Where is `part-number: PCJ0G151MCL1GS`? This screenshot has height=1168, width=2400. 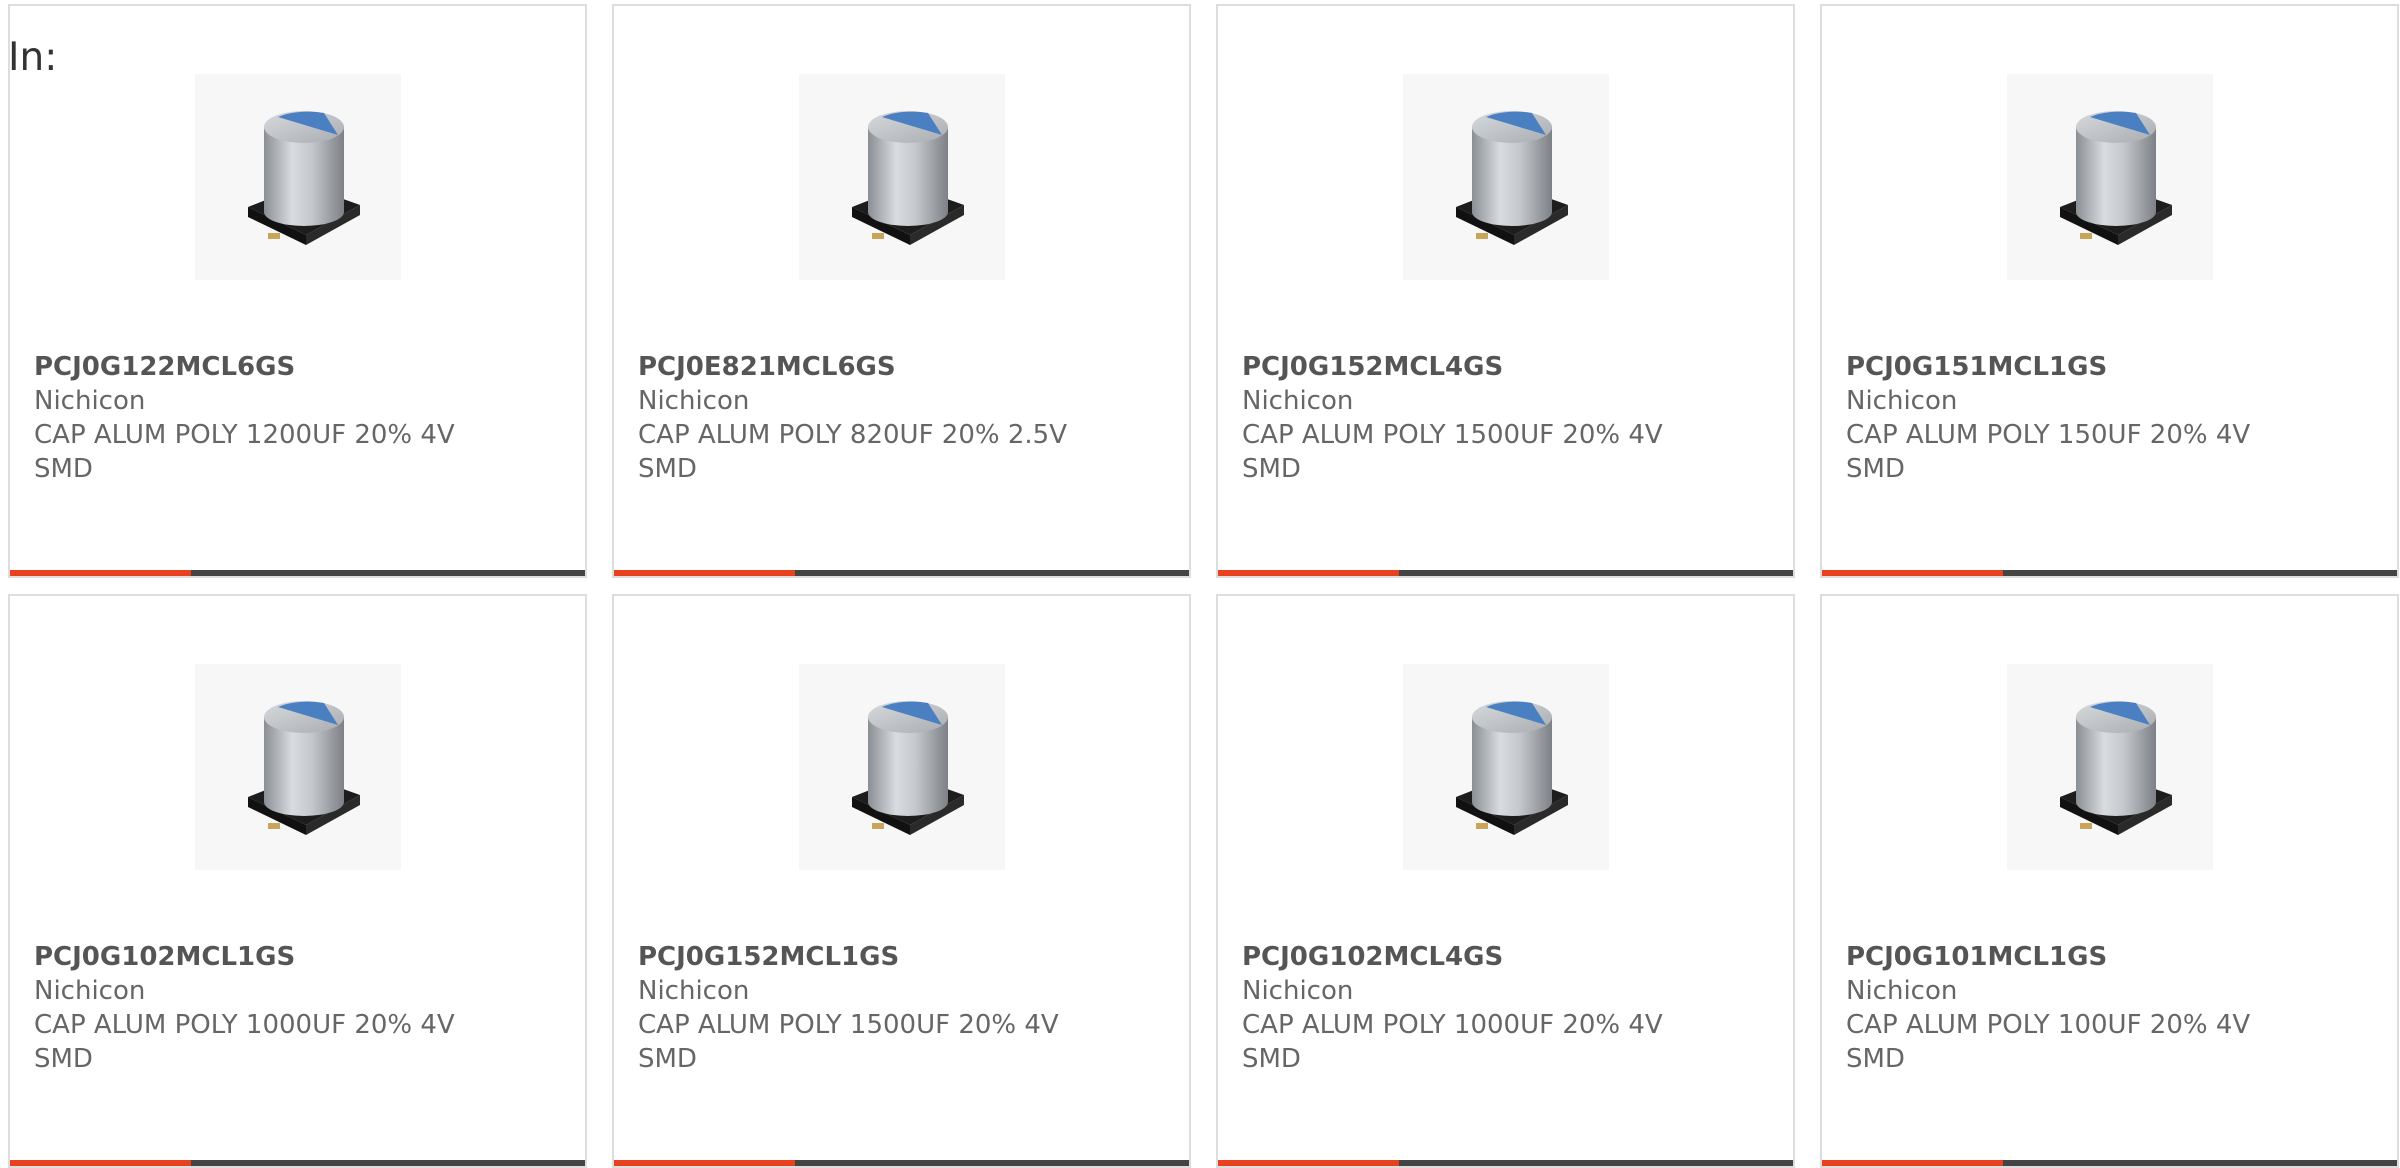
part-number: PCJ0G151MCL1GS is located at coordinates (2109, 367).